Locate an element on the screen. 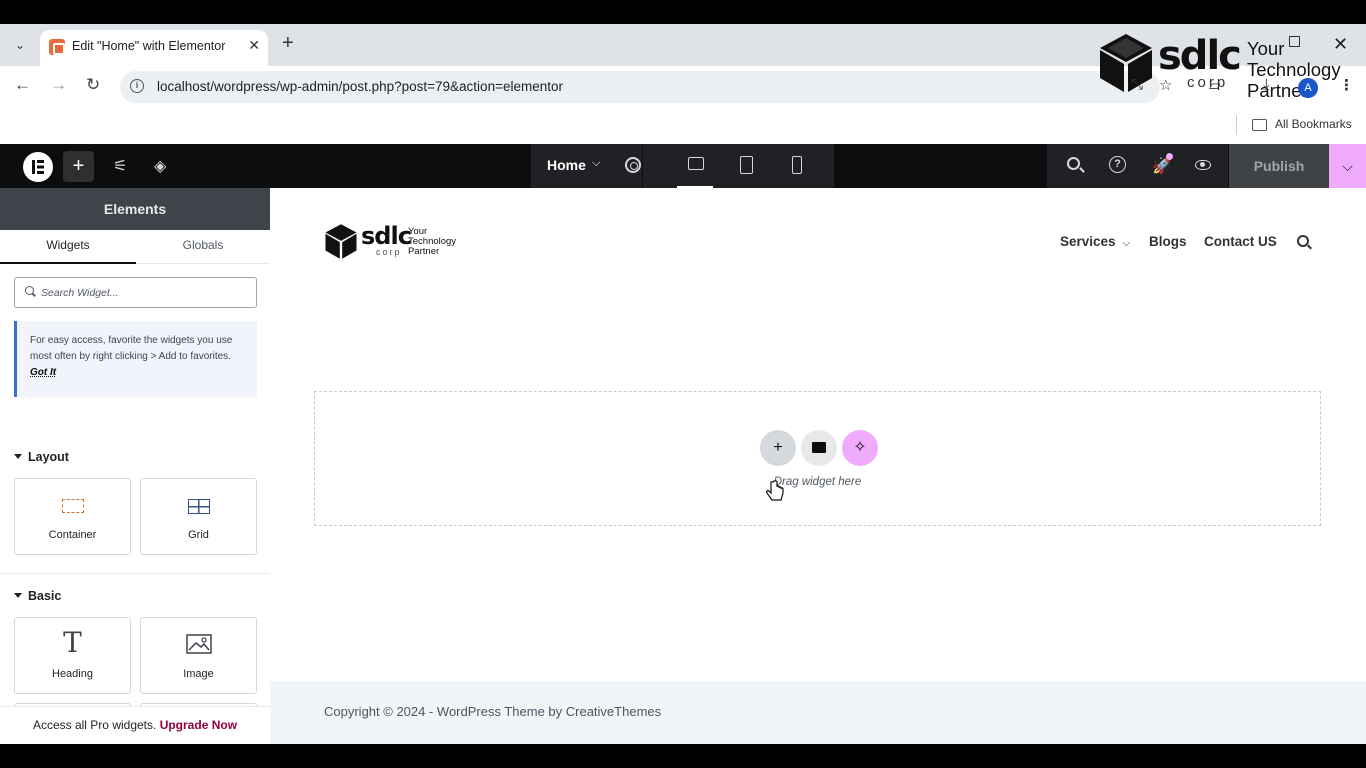 Image resolution: width=1366 pixels, height=768 pixels. back-icon: ← is located at coordinates (22, 85).